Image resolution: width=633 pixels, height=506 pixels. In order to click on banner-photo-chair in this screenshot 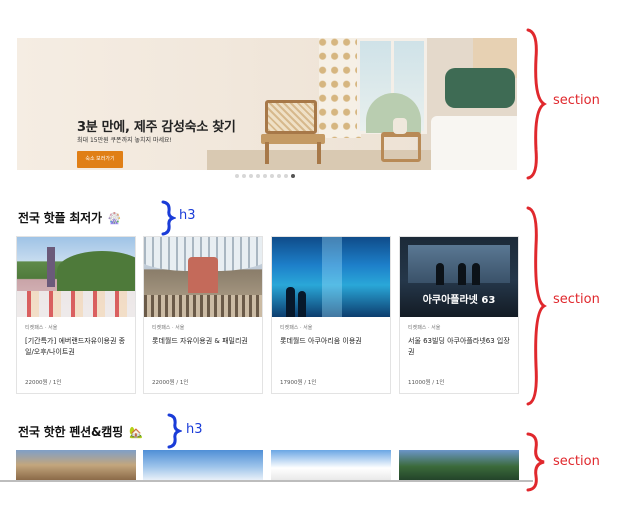, I will do `click(291, 117)`.